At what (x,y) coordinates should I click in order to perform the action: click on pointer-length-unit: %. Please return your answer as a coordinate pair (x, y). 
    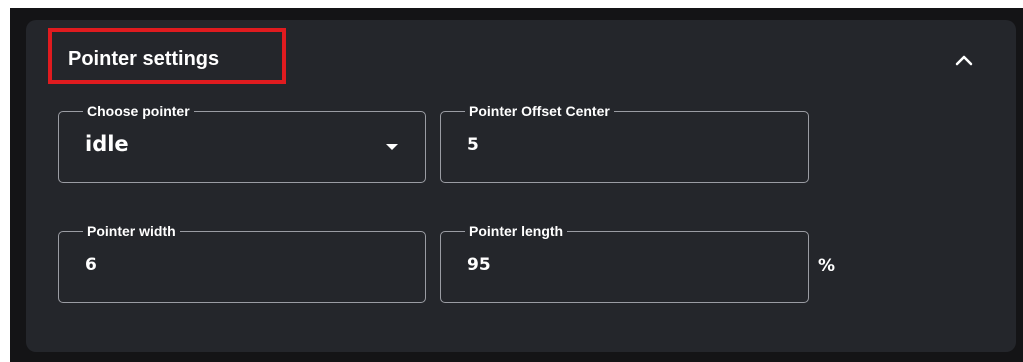
    Looking at the image, I should click on (827, 266).